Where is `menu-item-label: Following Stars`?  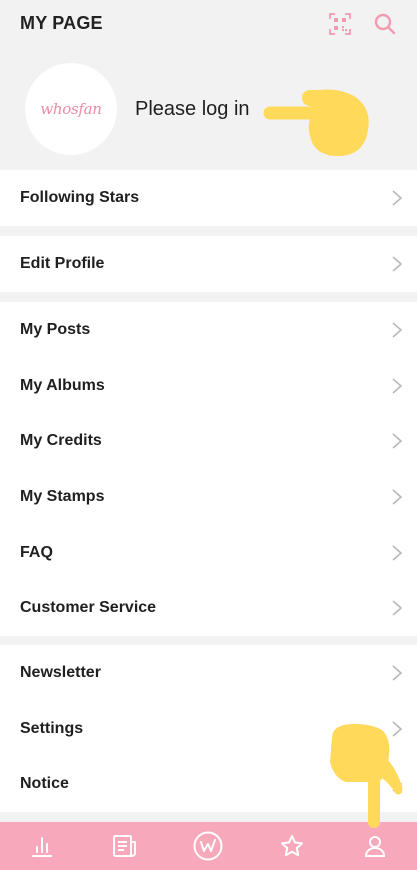
menu-item-label: Following Stars is located at coordinates (80, 197).